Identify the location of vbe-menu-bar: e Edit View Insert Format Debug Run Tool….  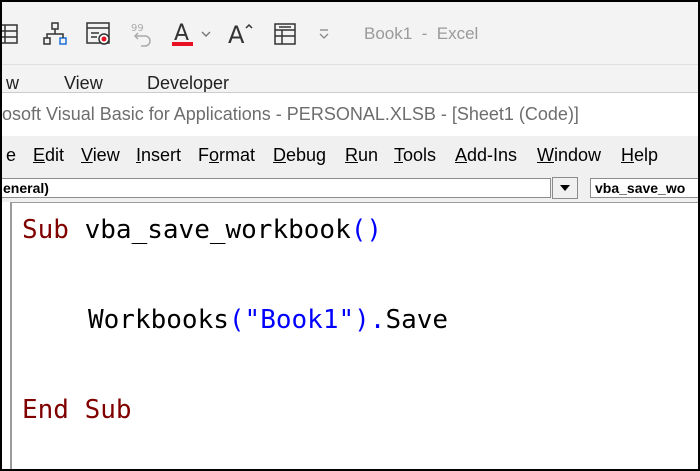
(350, 156).